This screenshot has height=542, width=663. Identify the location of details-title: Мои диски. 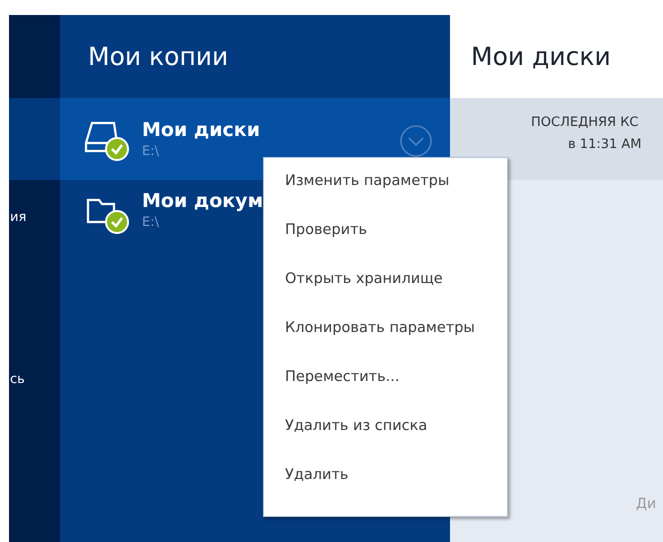
(541, 56).